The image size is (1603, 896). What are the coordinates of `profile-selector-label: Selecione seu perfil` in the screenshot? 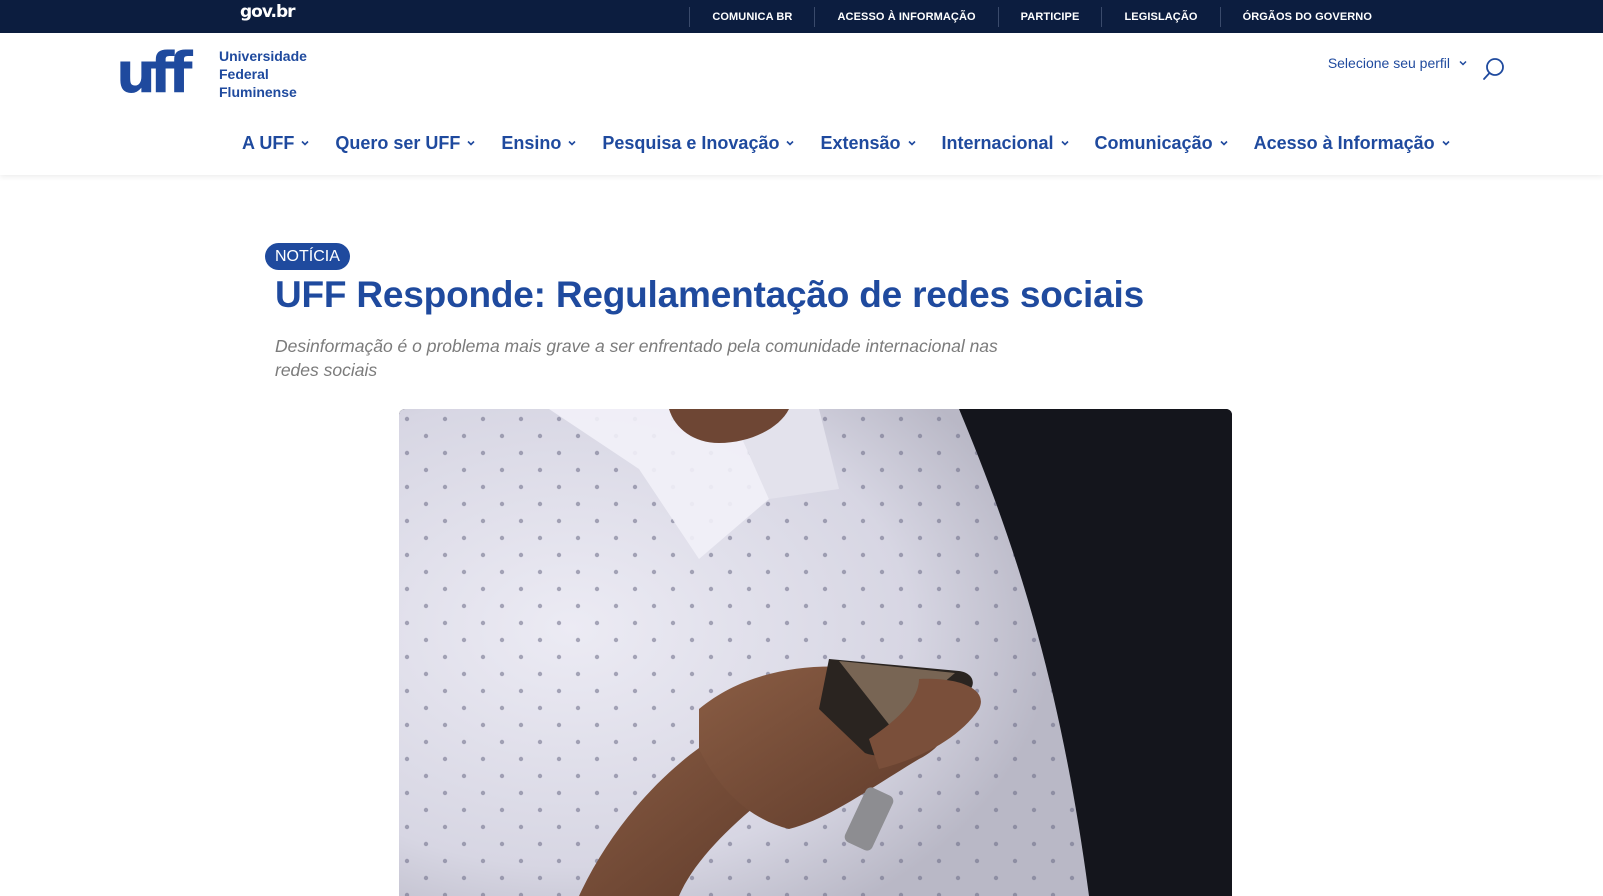 It's located at (1388, 63).